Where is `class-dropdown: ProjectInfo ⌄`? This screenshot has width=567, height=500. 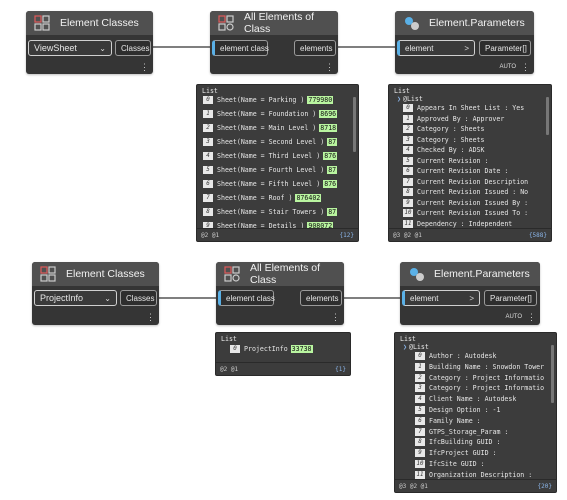 class-dropdown: ProjectInfo ⌄ is located at coordinates (75, 298).